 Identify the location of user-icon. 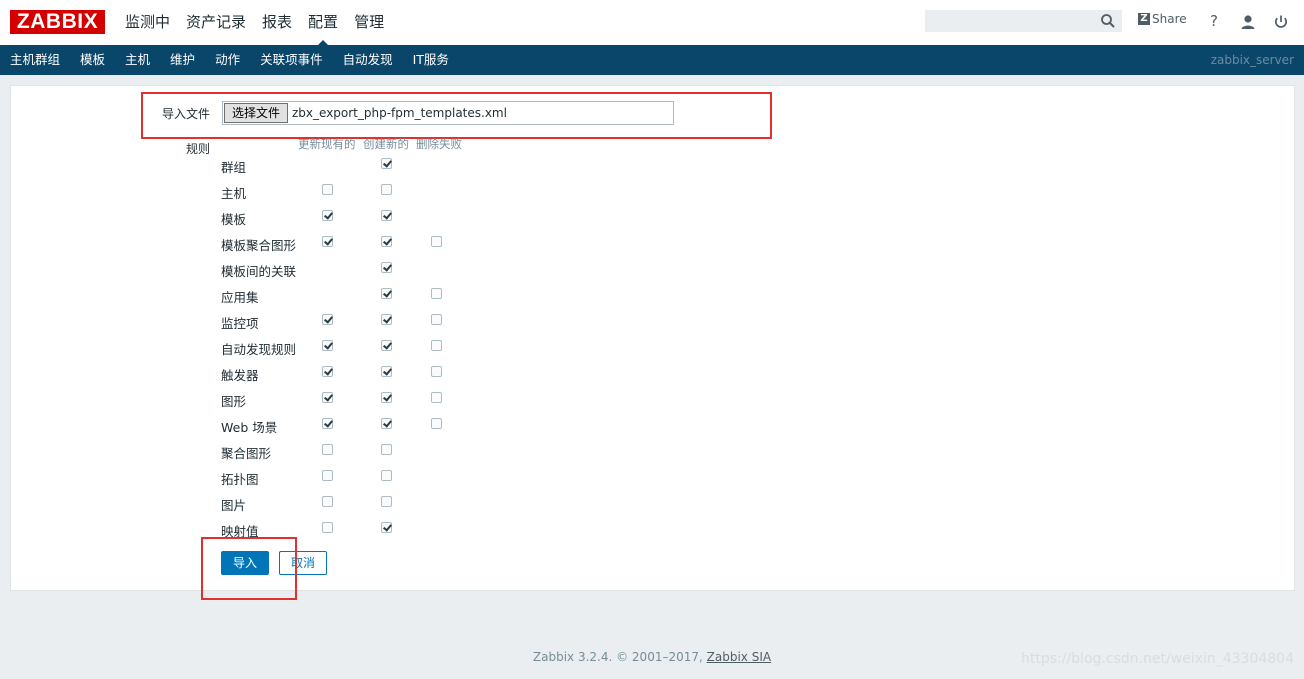
(1248, 22).